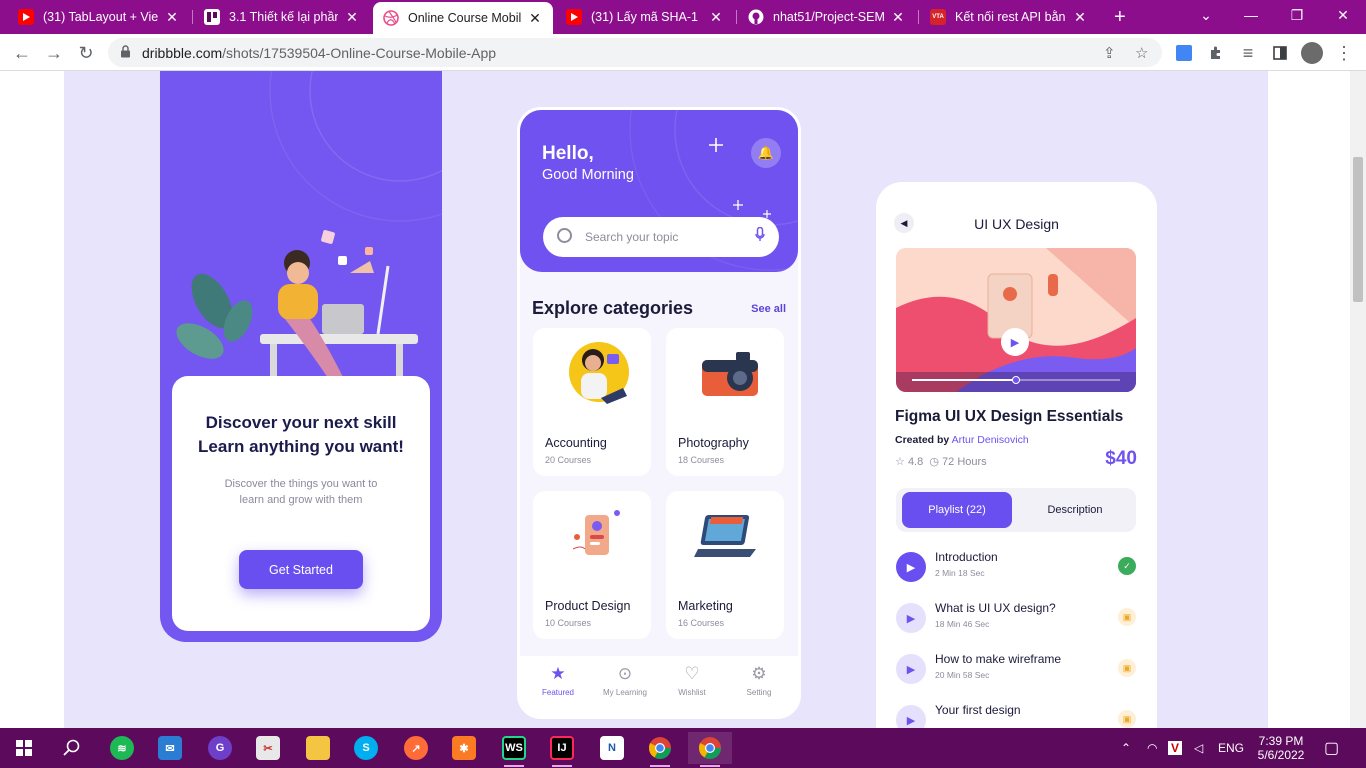 The image size is (1366, 768). Describe the element at coordinates (1248, 53) in the screenshot. I see `reading-list-icon: ≡` at that location.